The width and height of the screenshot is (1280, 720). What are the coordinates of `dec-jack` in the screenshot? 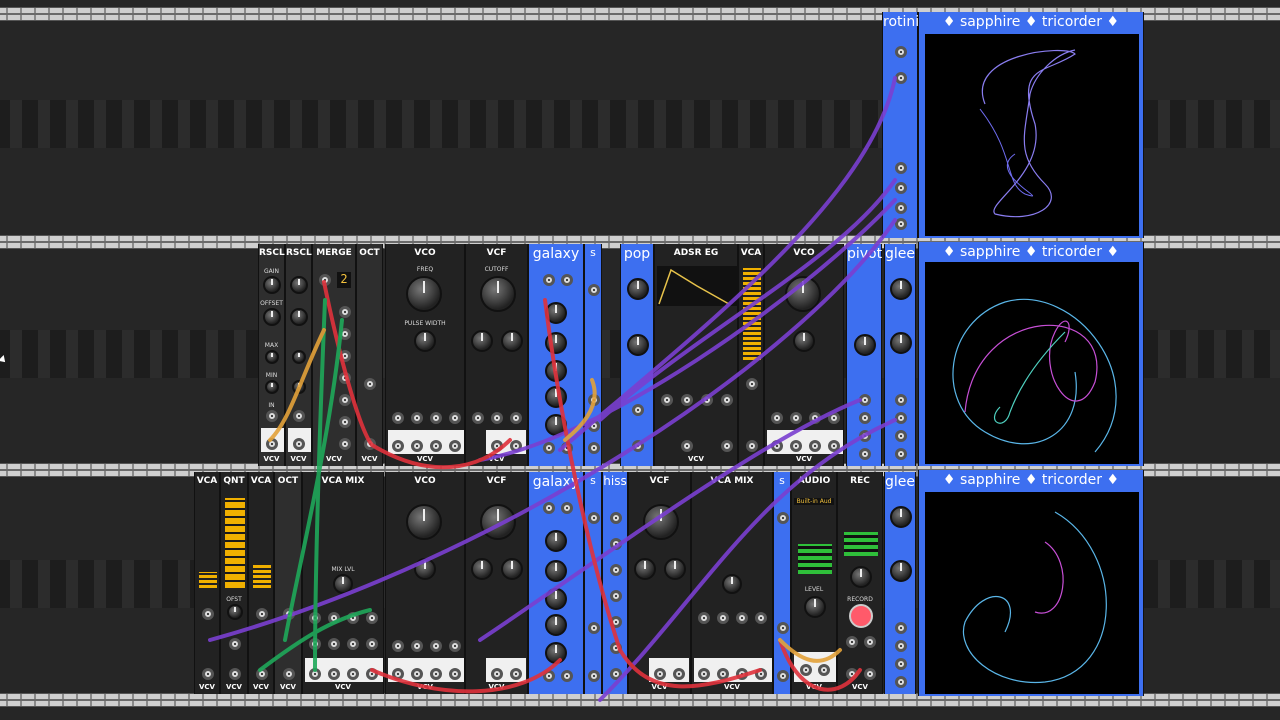 It's located at (687, 400).